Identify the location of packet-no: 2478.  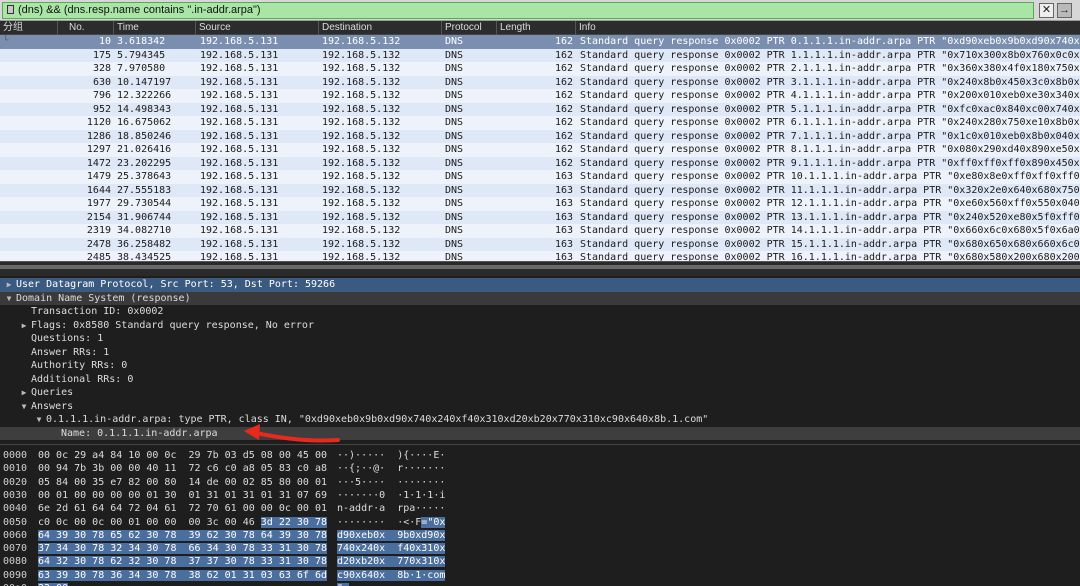
(98, 244).